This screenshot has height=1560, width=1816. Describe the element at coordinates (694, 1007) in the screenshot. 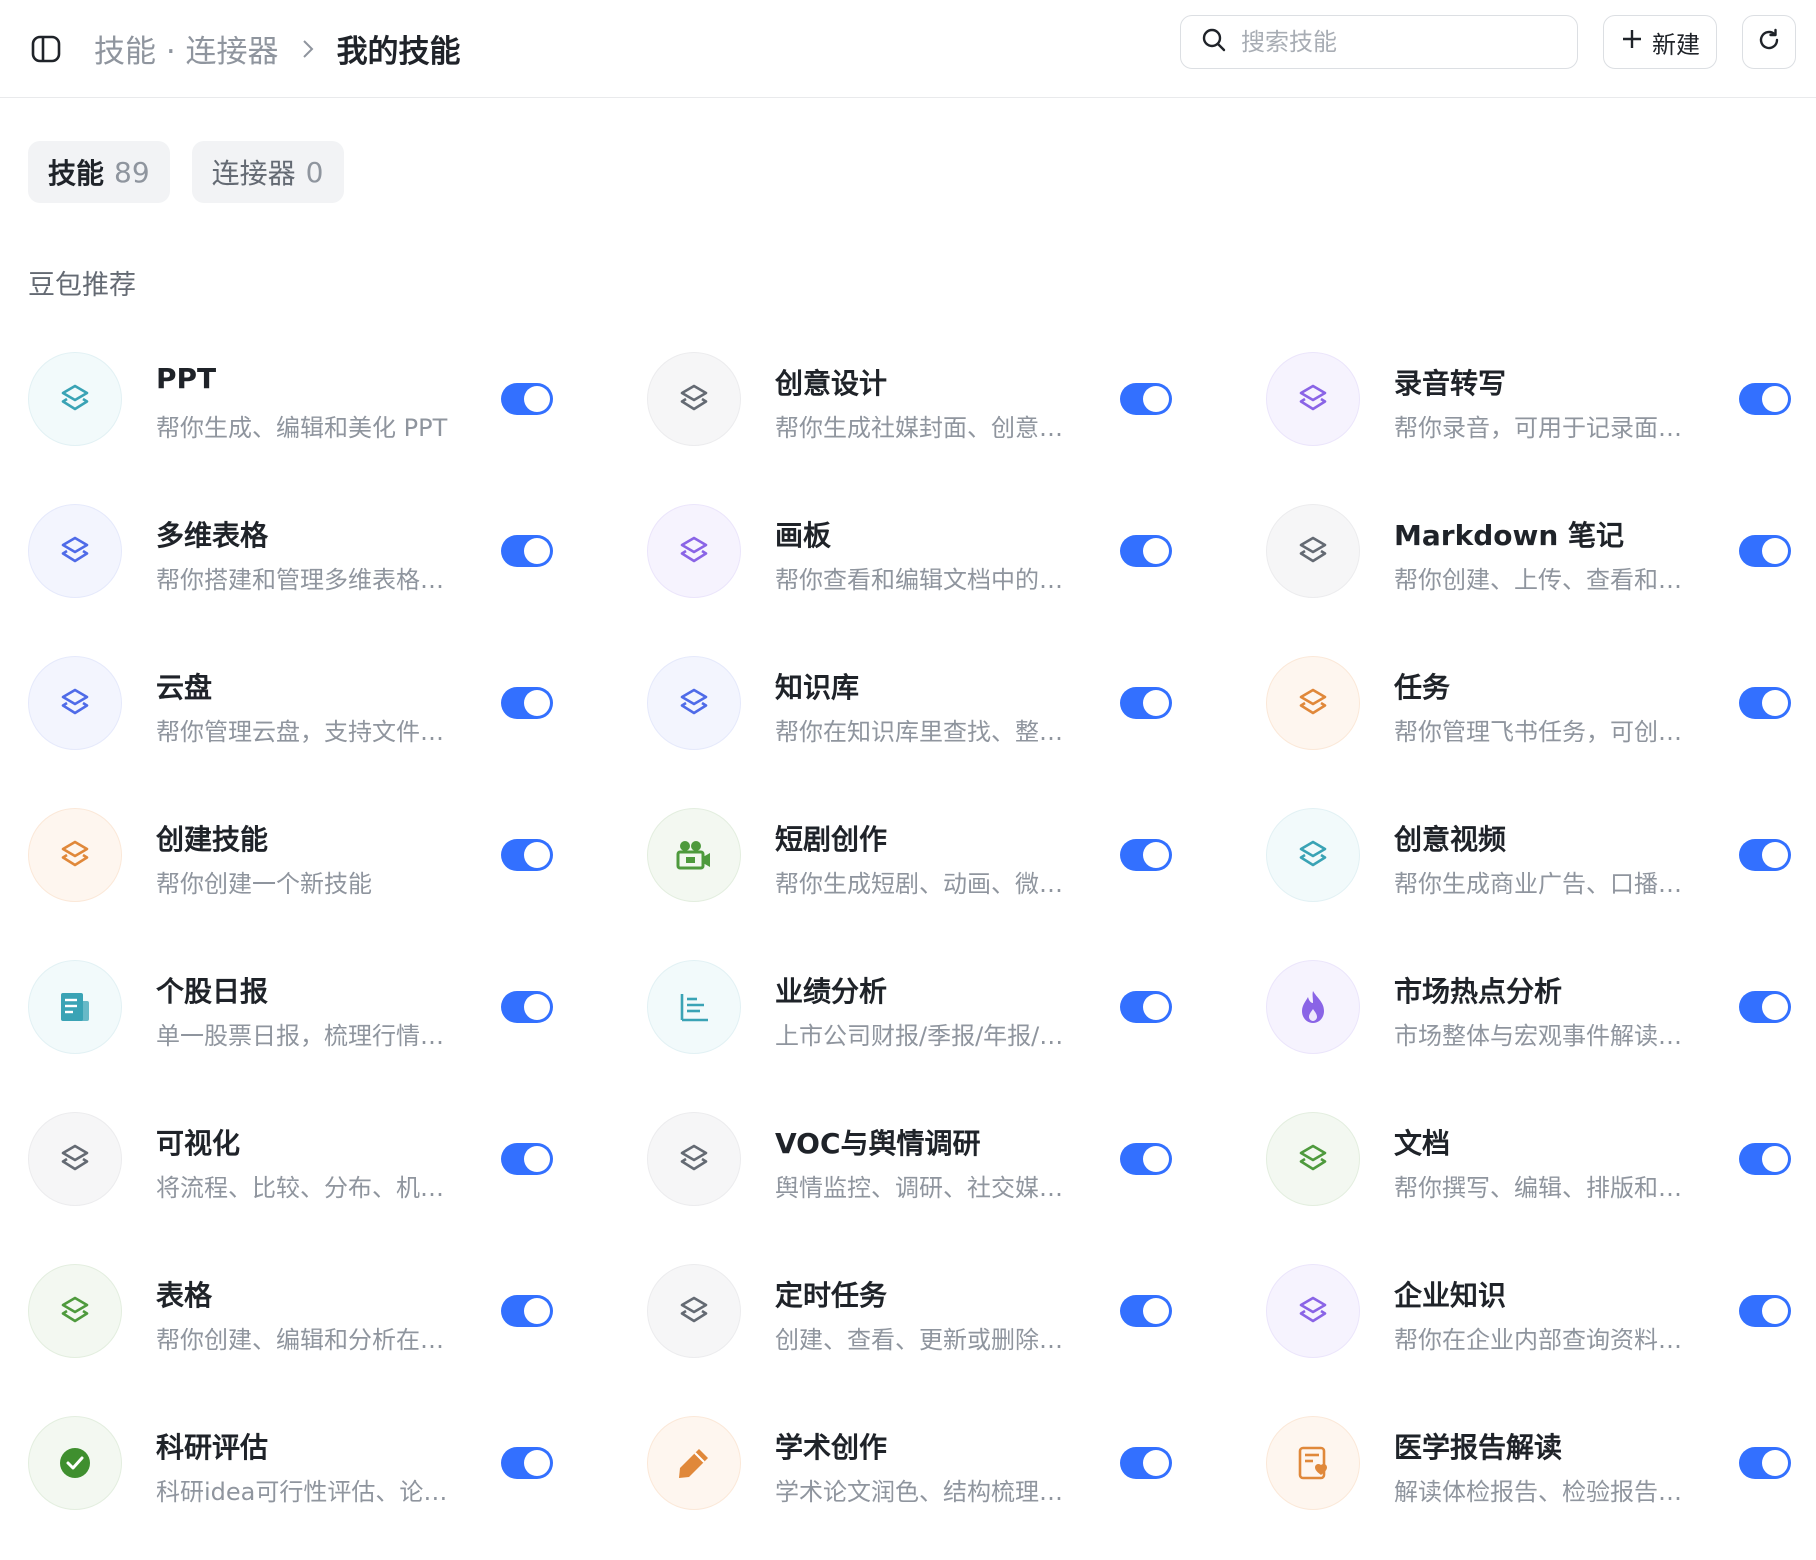

I see `bar-list-icon` at that location.